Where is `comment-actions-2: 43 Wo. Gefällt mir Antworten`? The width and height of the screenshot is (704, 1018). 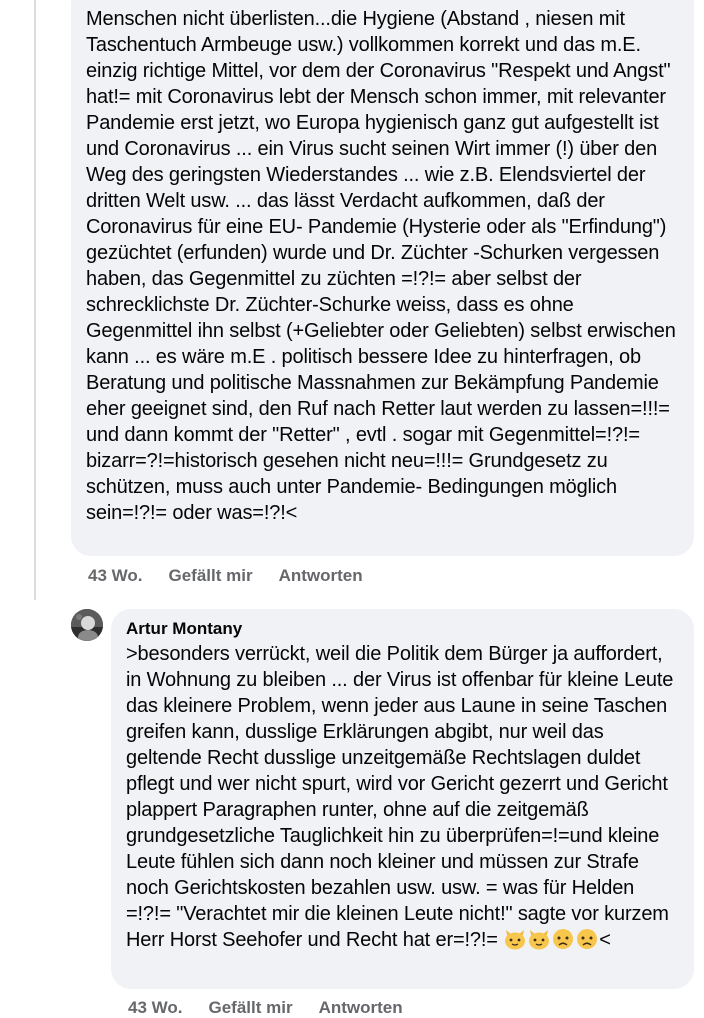
comment-actions-2: 43 Wo. Gefällt mir Antworten is located at coordinates (278, 1008).